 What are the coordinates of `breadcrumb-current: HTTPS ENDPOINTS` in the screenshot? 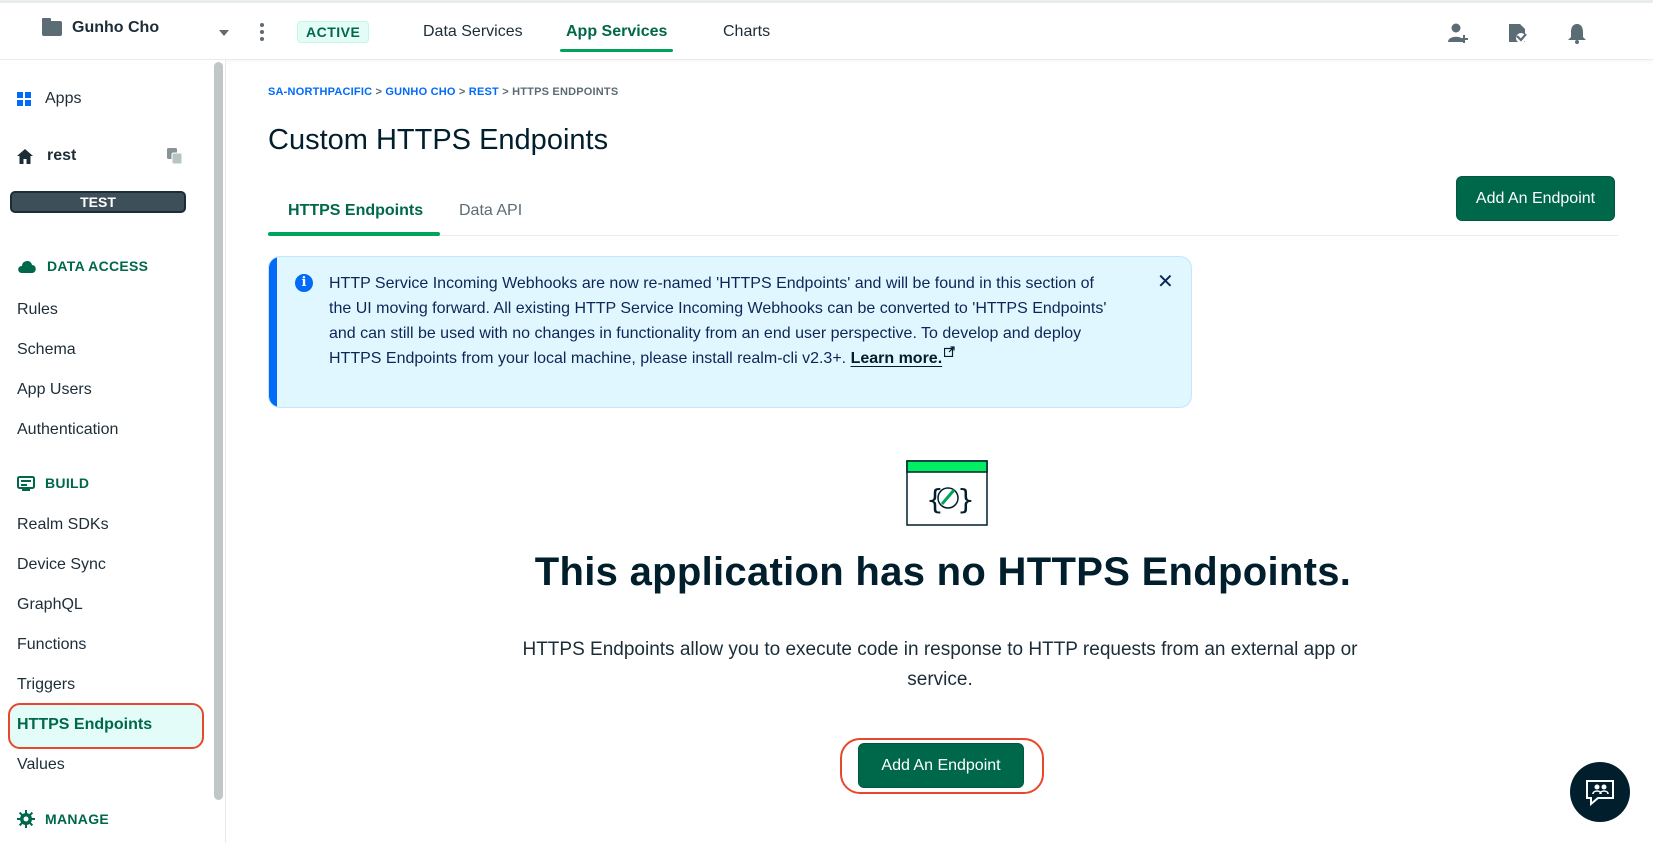 It's located at (565, 92).